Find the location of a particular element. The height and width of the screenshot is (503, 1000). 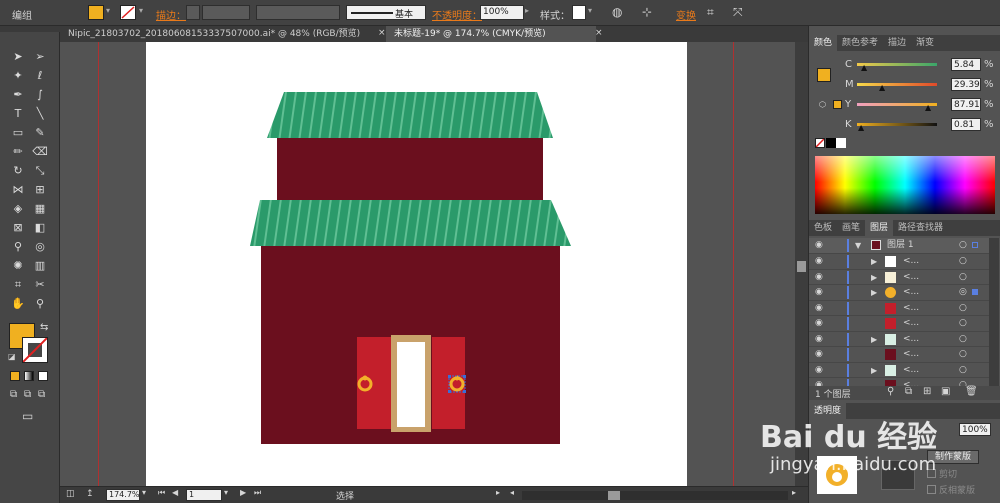

scale-icon: ⤡ is located at coordinates (40, 171).